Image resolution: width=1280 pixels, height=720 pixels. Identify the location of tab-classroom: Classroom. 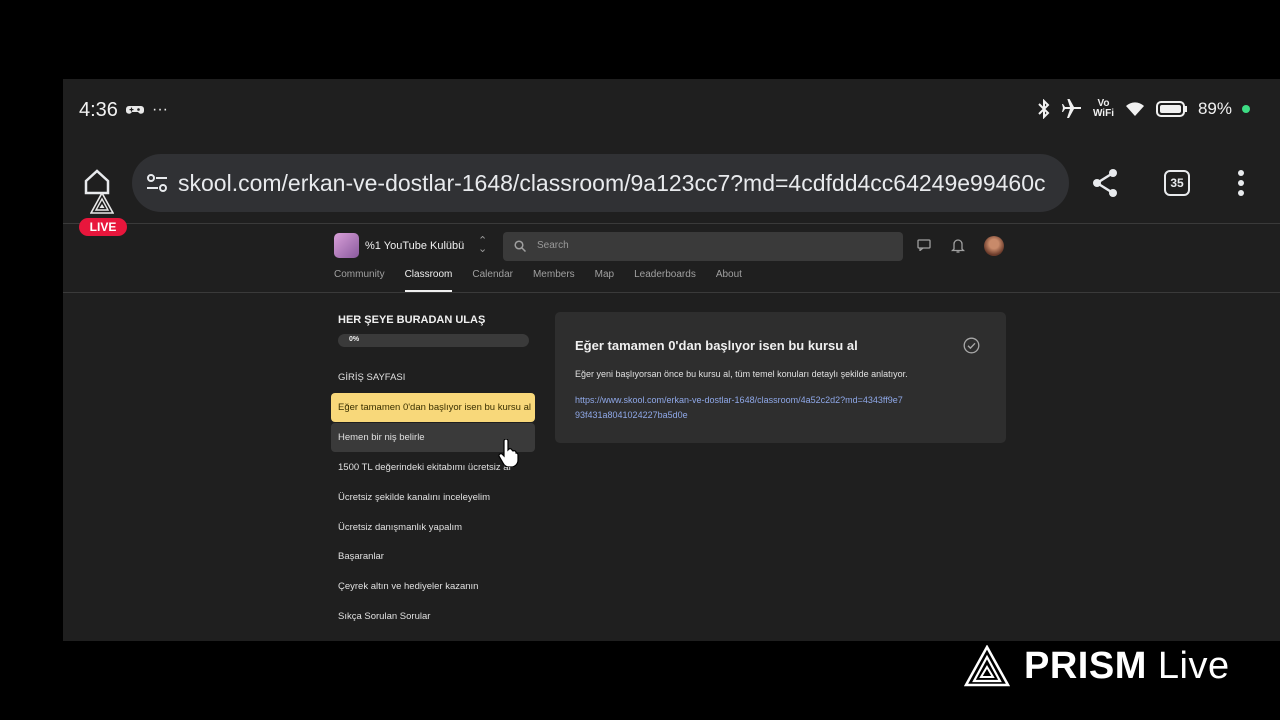
(428, 280).